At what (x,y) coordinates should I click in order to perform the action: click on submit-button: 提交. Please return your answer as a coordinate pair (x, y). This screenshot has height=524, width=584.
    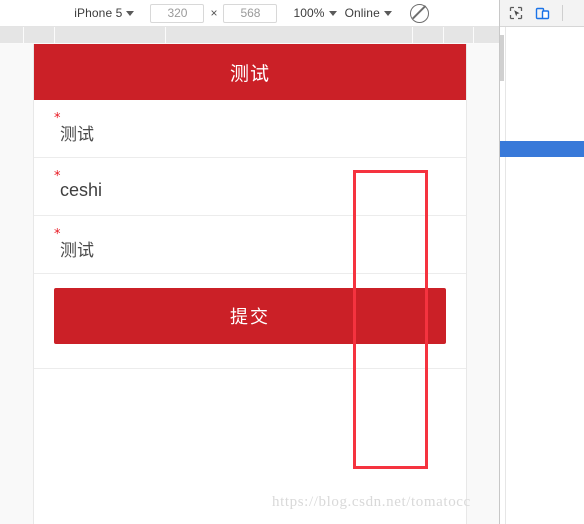
    Looking at the image, I should click on (250, 316).